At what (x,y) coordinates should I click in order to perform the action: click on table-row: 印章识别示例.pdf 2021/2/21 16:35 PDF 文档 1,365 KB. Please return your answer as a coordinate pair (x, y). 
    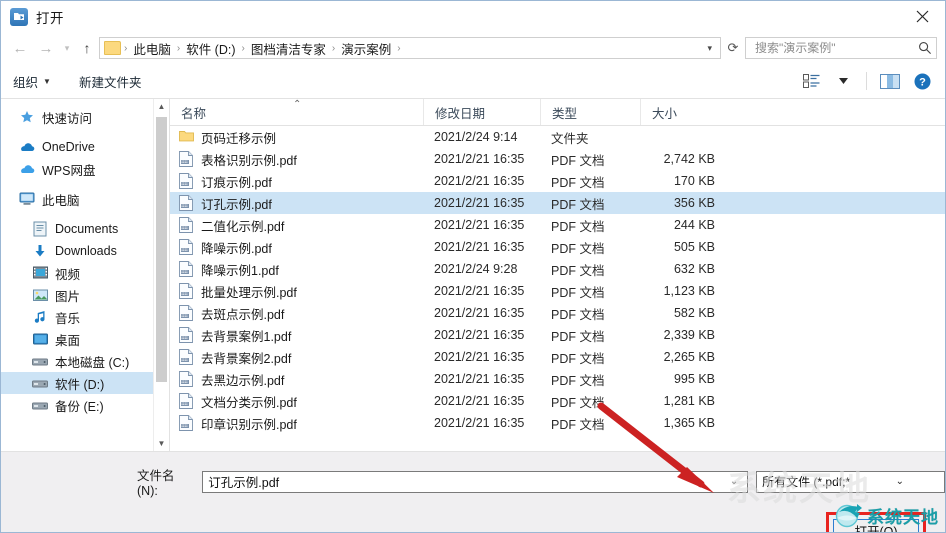
    Looking at the image, I should click on (557, 423).